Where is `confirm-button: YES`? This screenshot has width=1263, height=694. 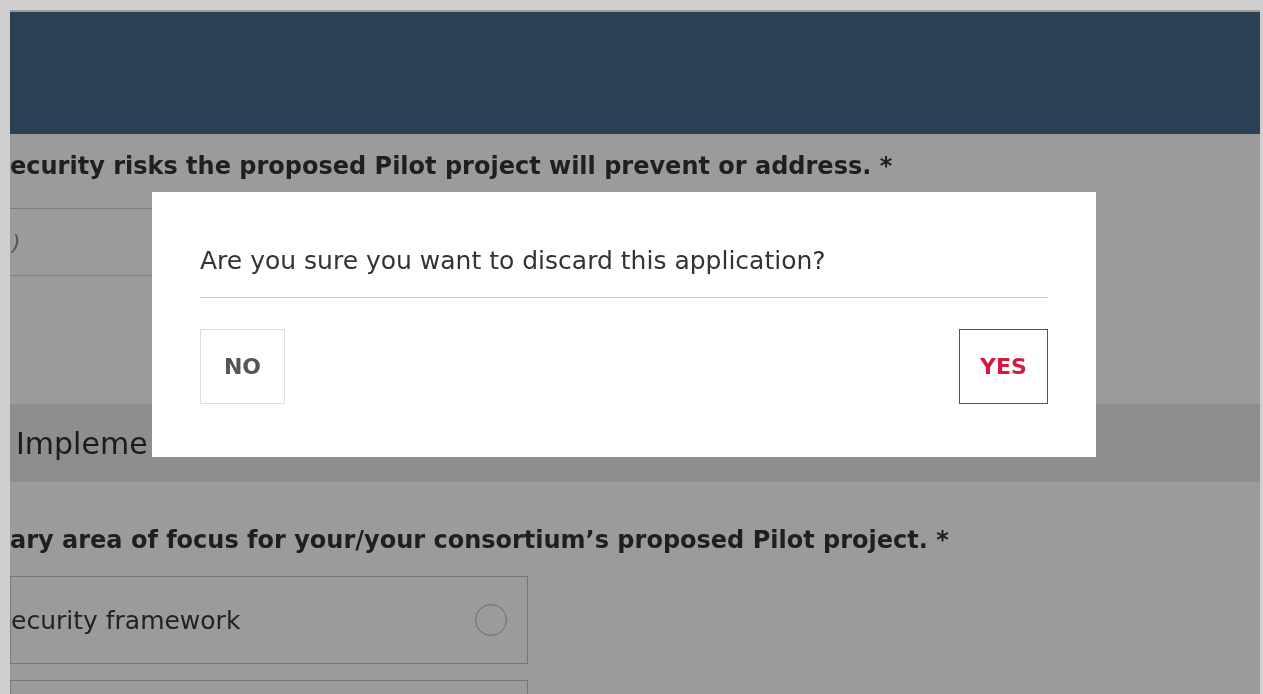 confirm-button: YES is located at coordinates (1003, 366).